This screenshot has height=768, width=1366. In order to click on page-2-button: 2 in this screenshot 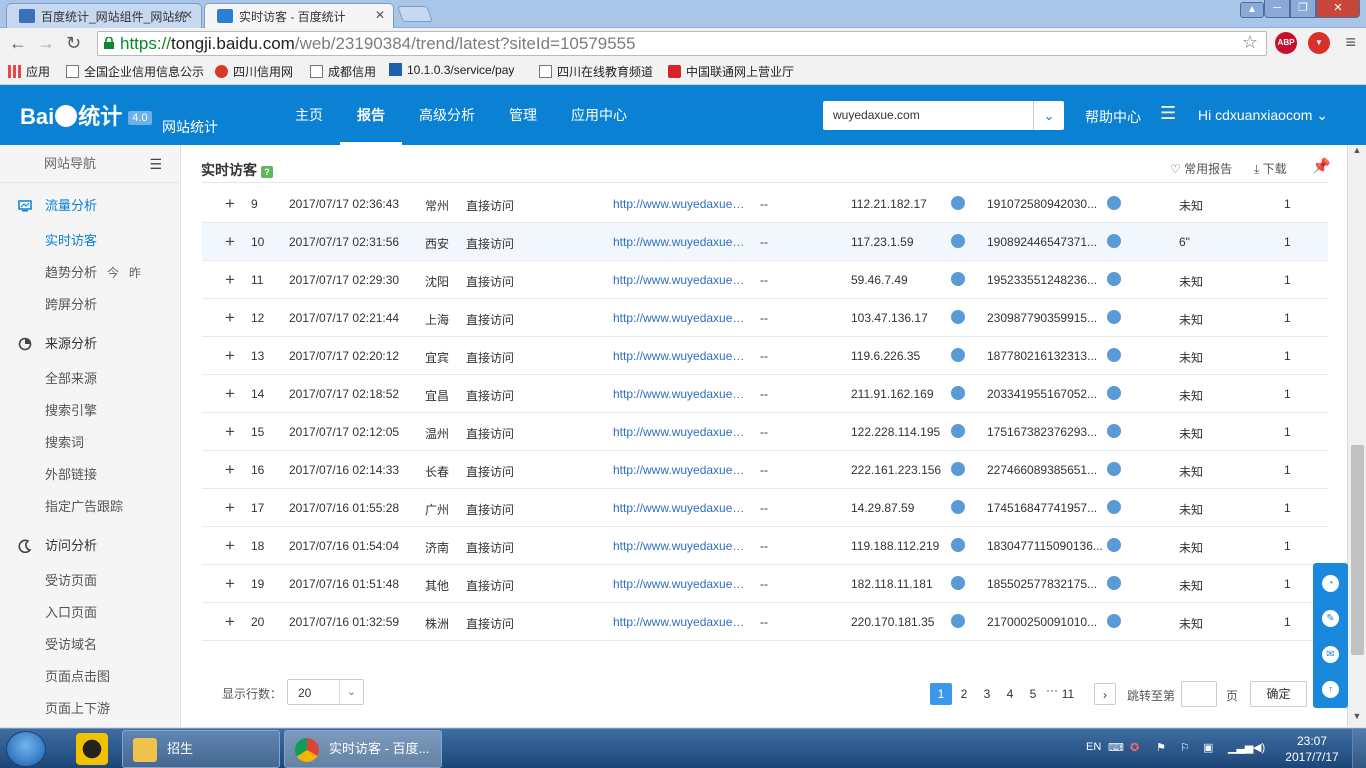, I will do `click(964, 694)`.